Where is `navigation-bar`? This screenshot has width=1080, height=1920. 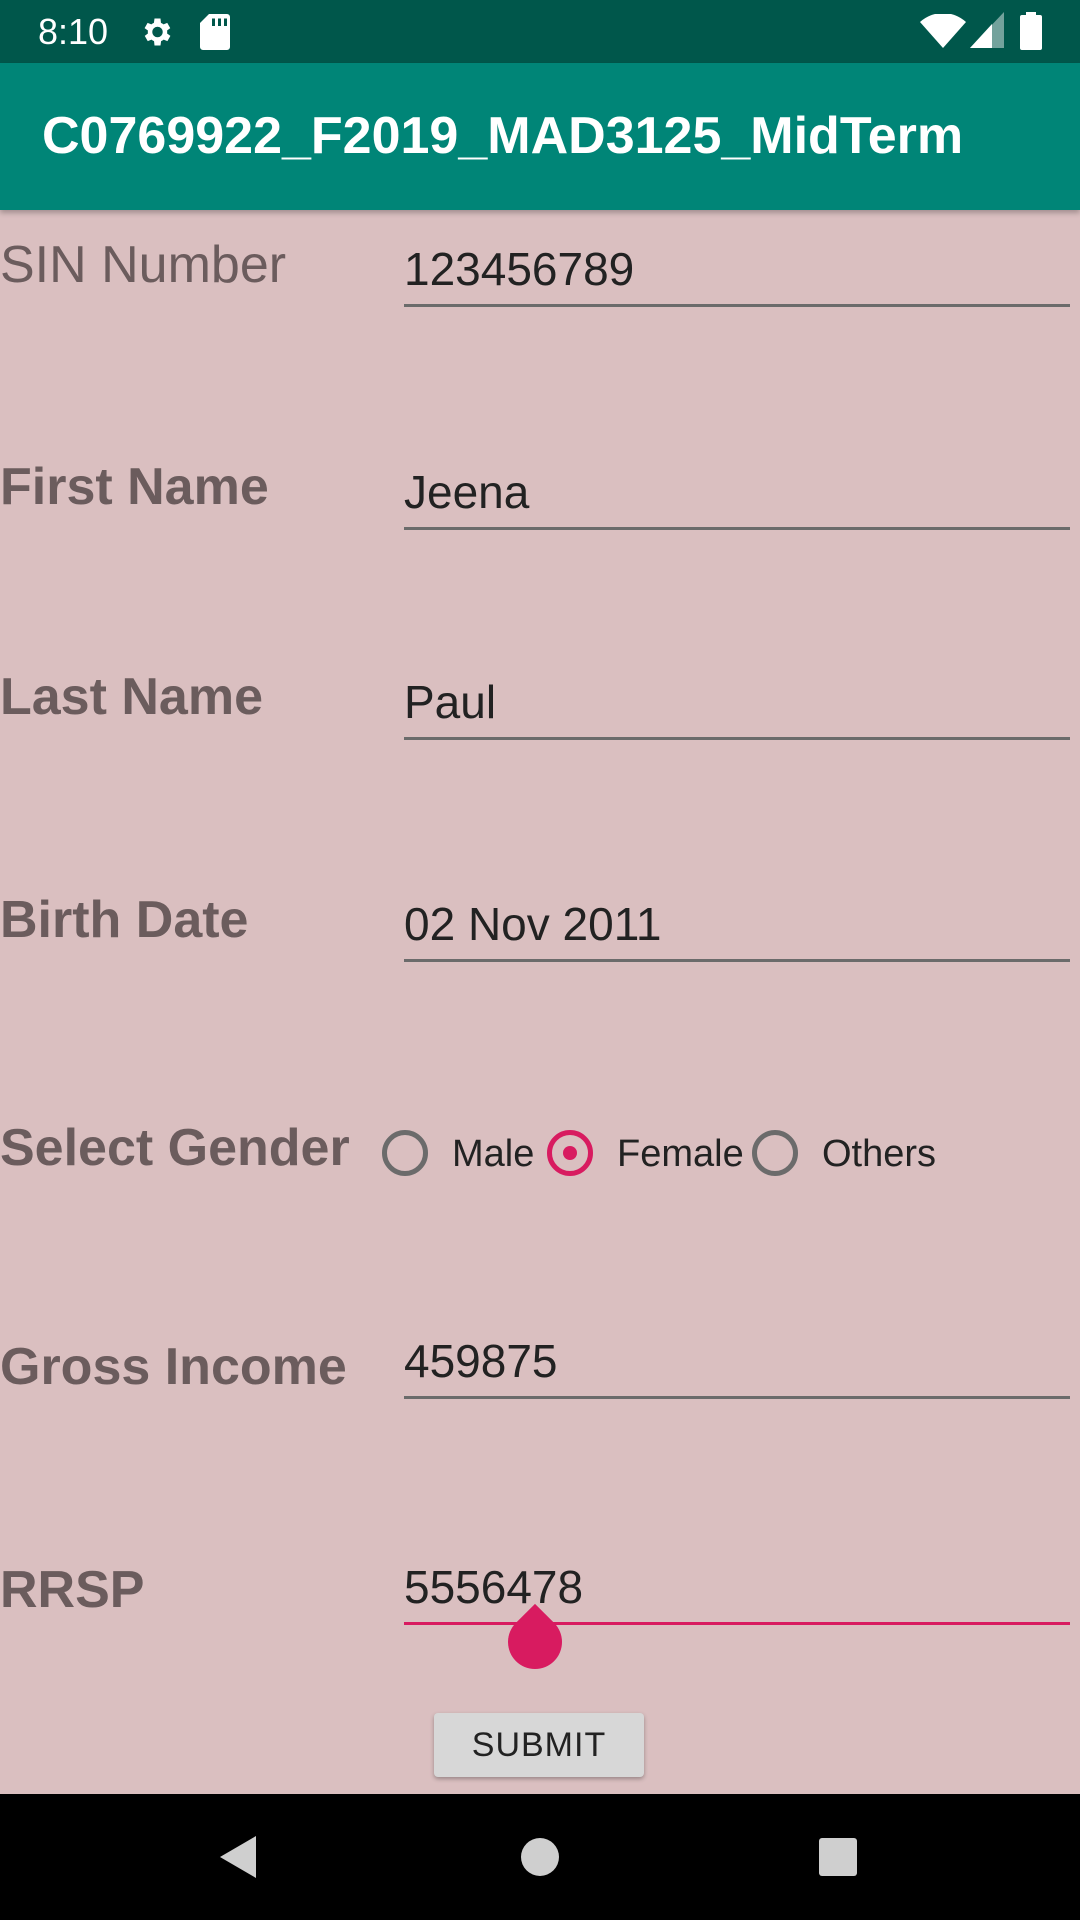
navigation-bar is located at coordinates (540, 1857).